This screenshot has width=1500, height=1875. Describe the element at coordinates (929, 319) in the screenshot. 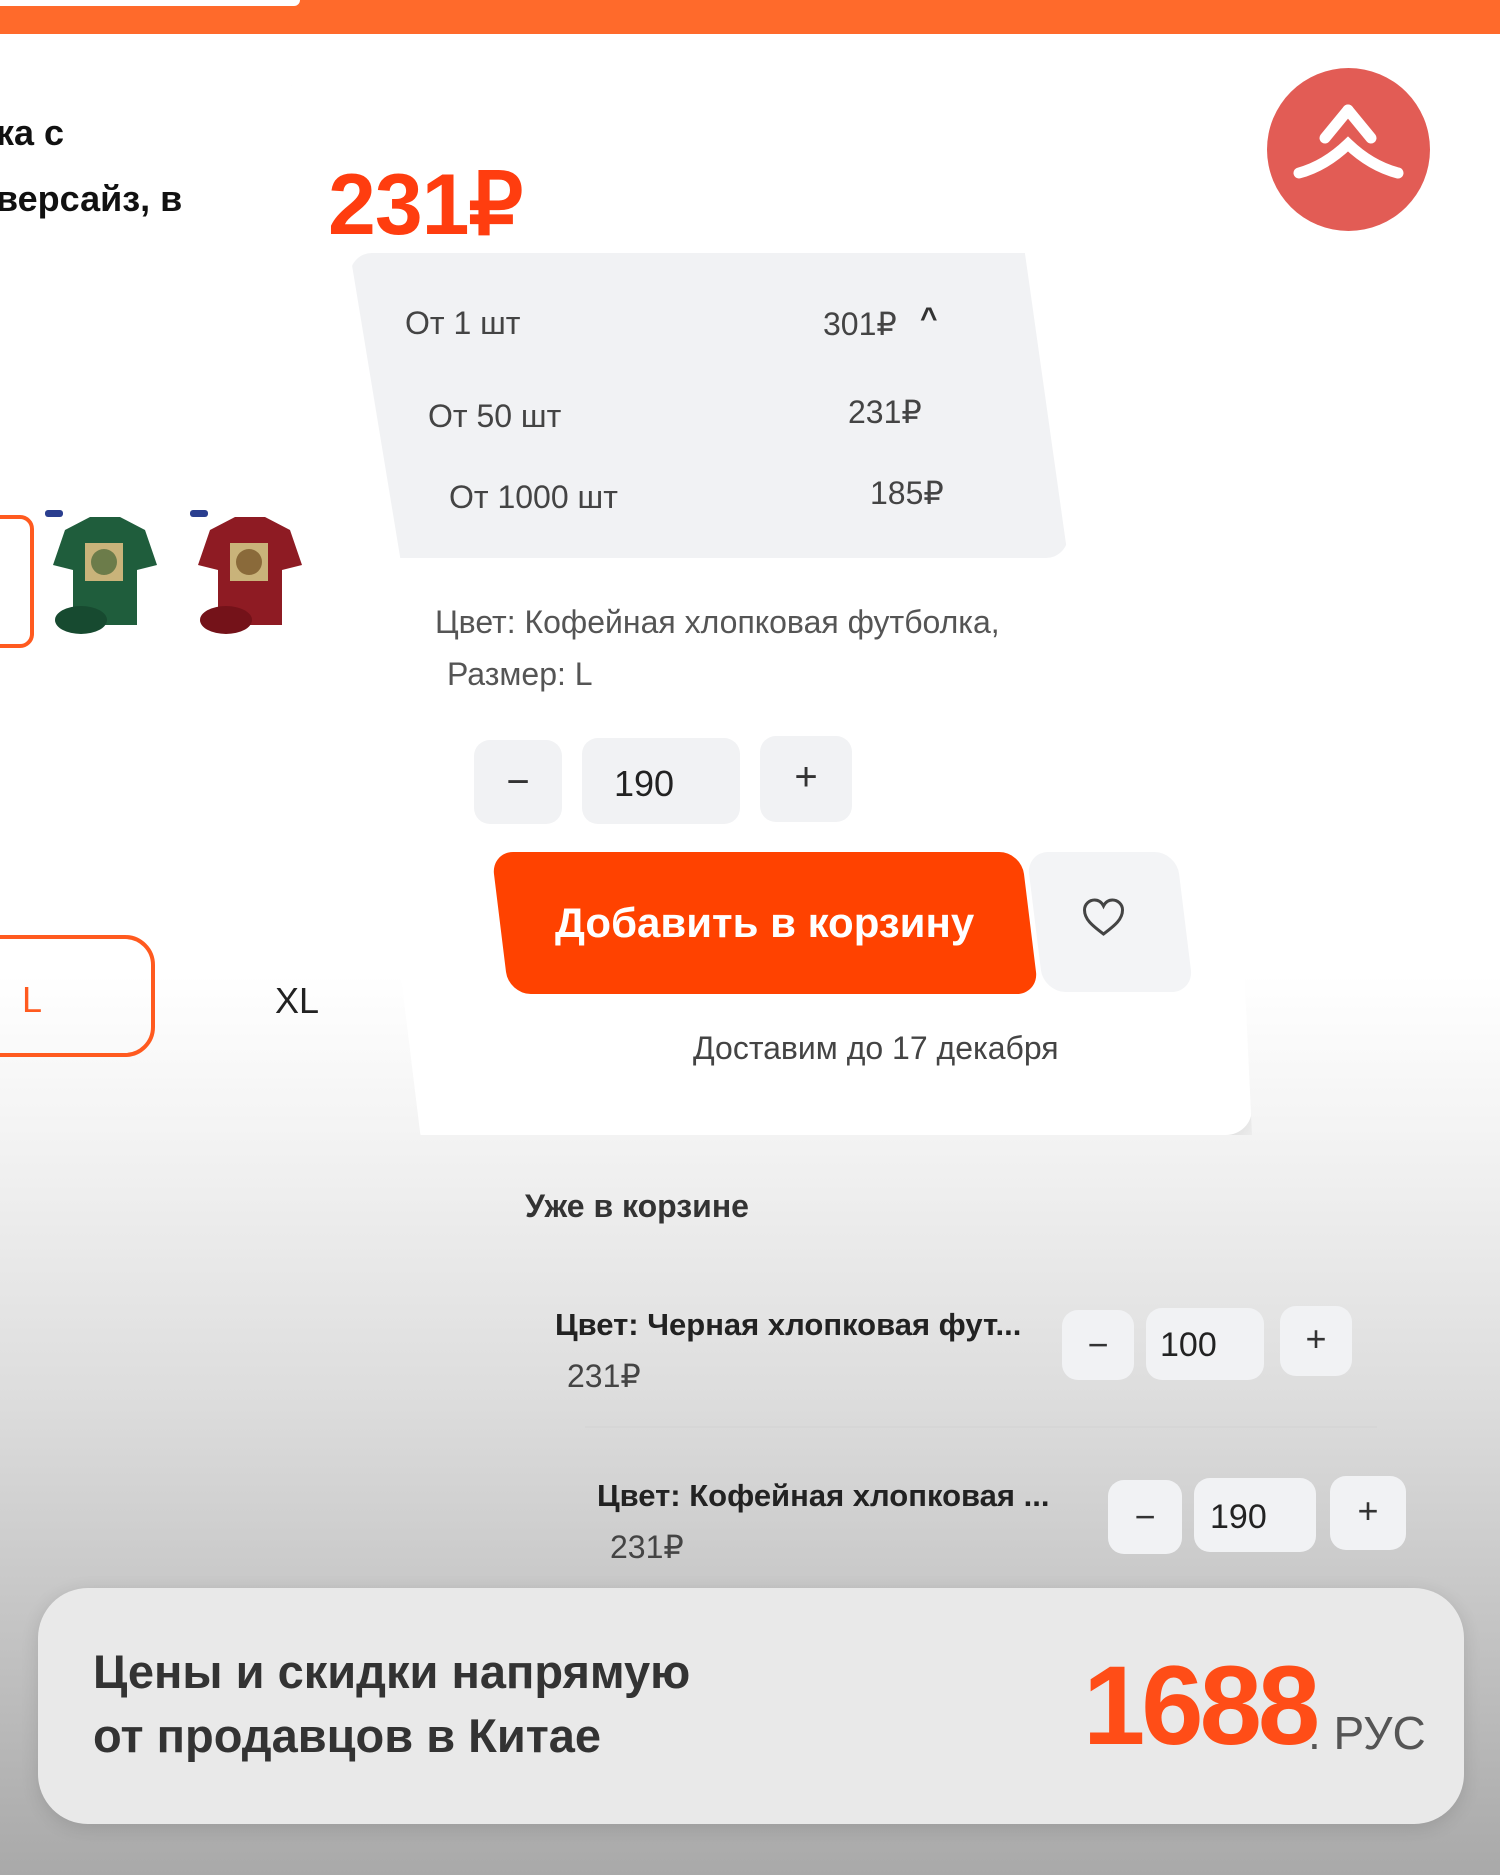

I see `chevron-up-icon: ^` at that location.